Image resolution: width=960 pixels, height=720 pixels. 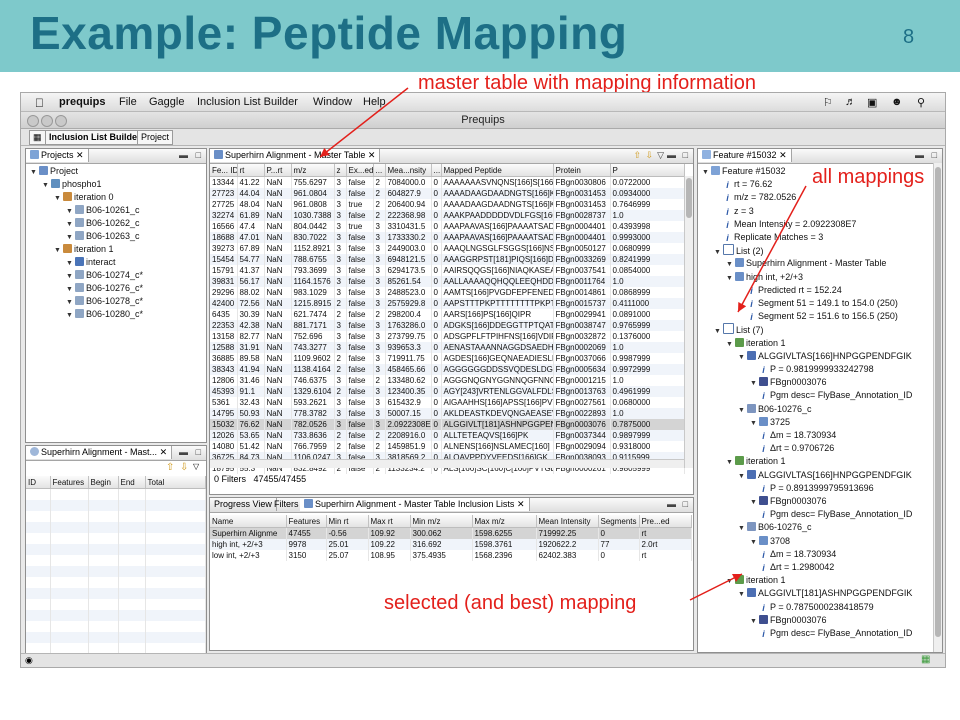 I want to click on arrow-to-list, so click(x=772, y=249).